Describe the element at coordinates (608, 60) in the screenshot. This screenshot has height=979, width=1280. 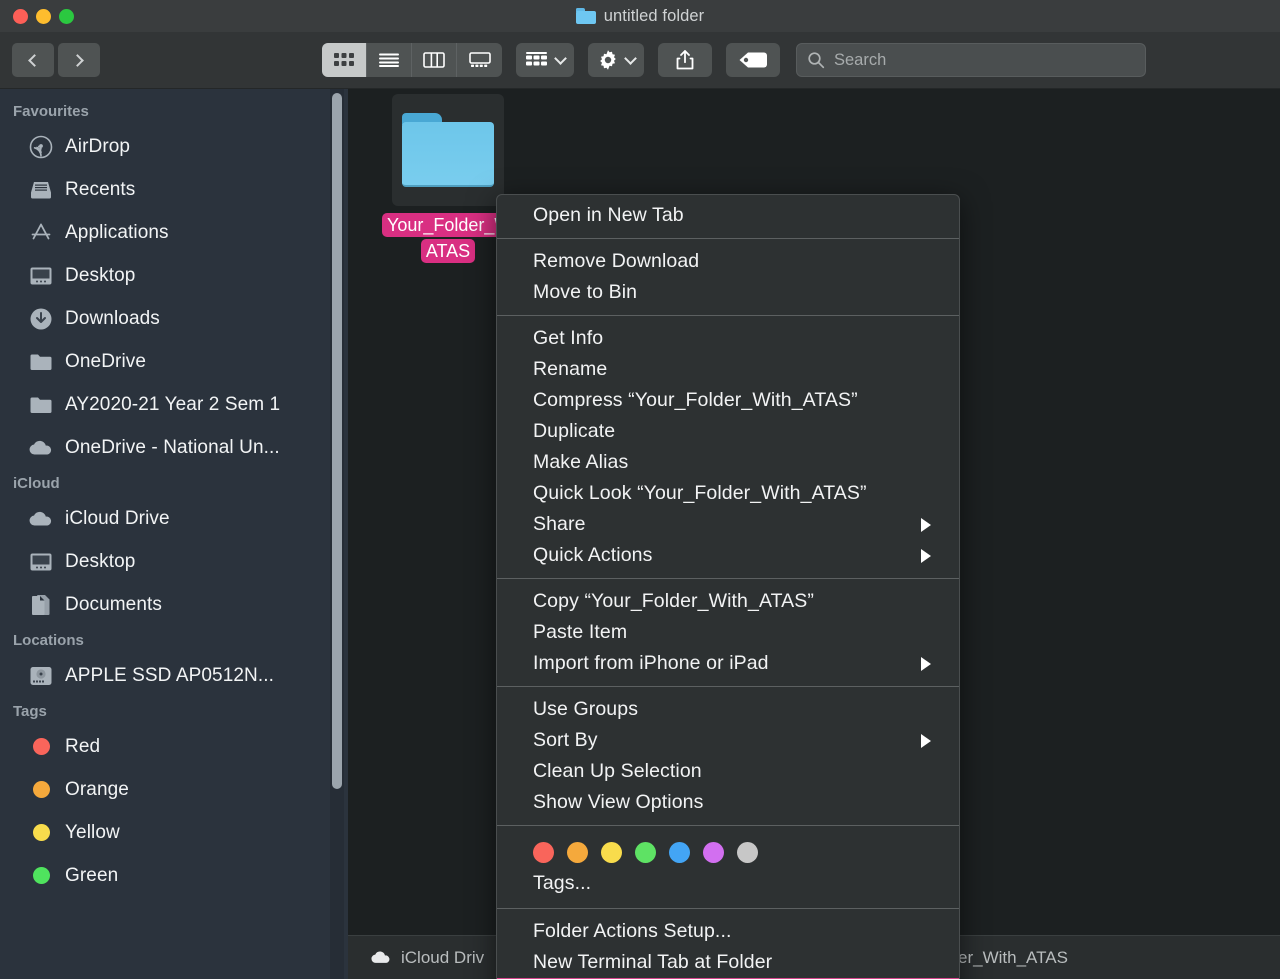
I see `gear-icon` at that location.